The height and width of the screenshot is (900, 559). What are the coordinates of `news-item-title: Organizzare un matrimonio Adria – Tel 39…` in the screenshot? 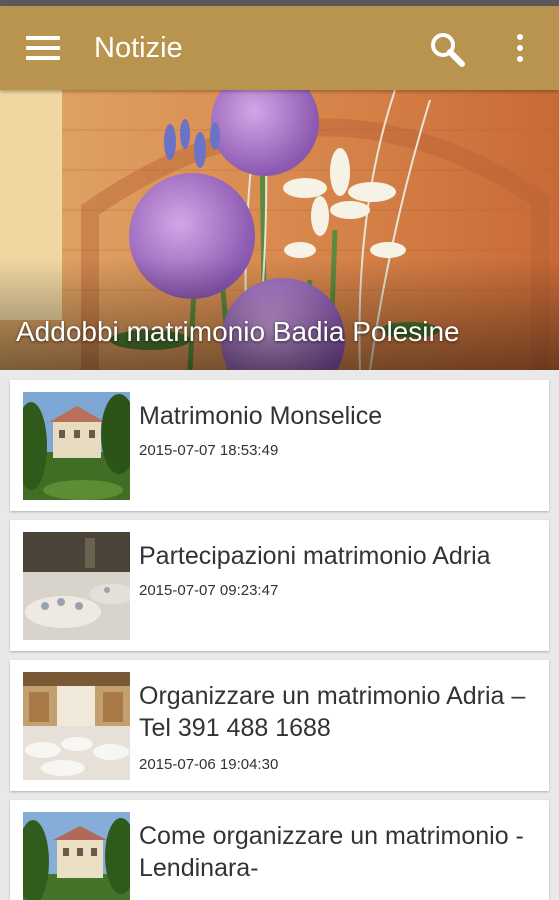 It's located at (332, 712).